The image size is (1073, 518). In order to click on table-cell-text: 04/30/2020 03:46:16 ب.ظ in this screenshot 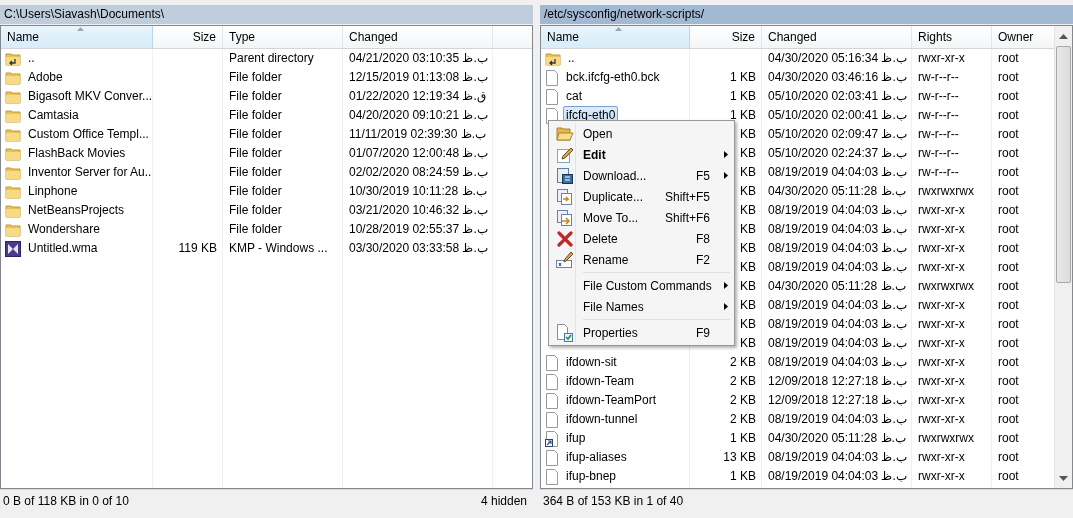, I will do `click(837, 77)`.